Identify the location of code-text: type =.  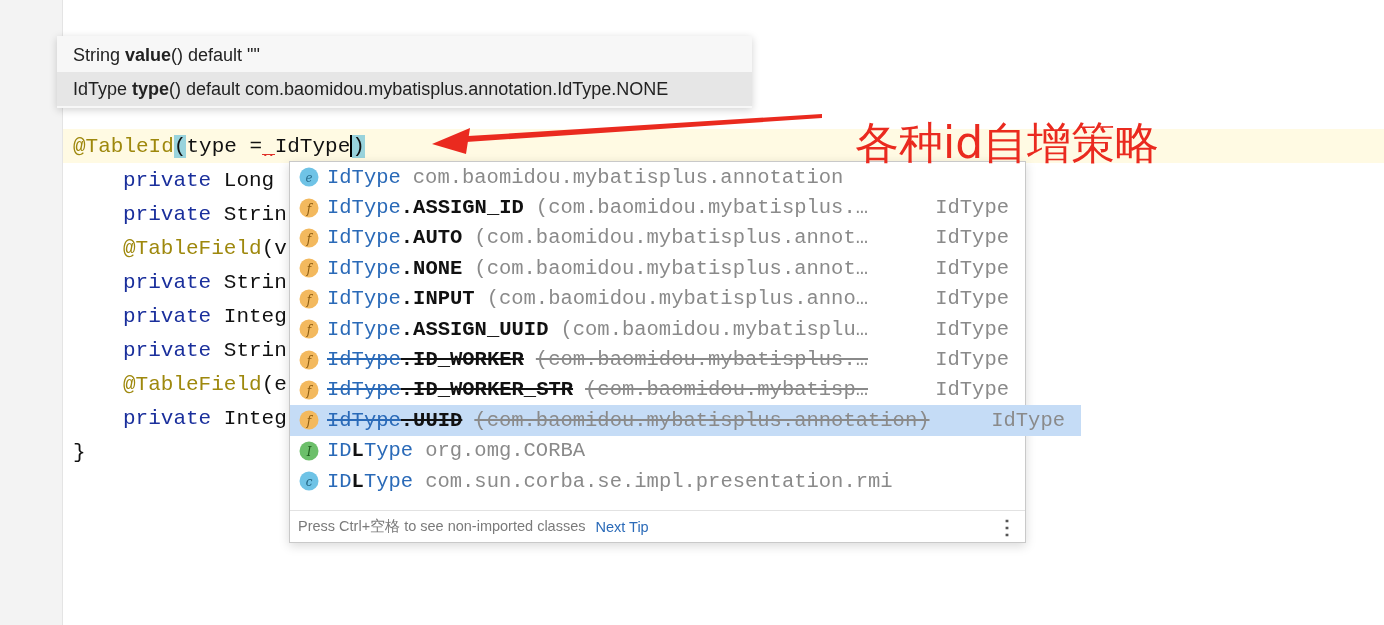
(224, 146).